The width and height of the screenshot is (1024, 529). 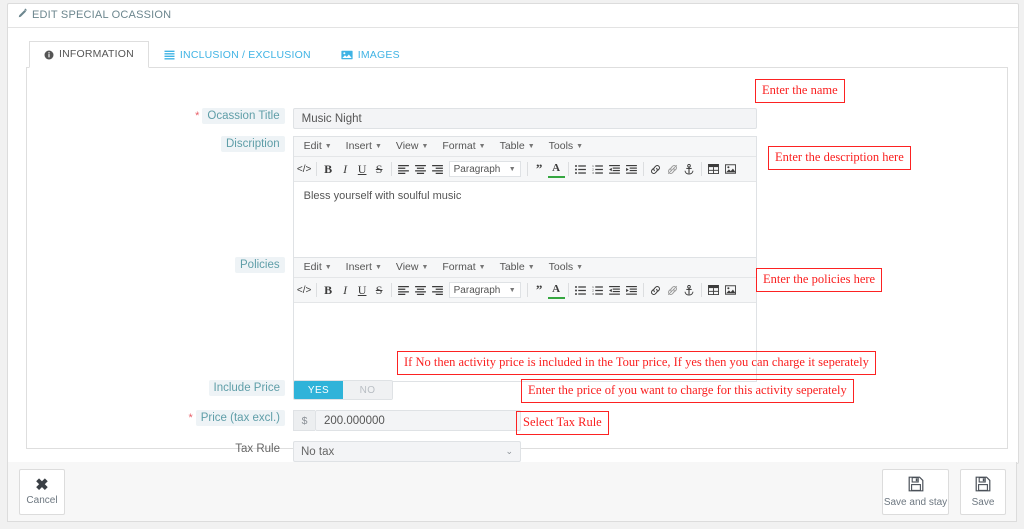 I want to click on policies-label: Policies, so click(x=260, y=265).